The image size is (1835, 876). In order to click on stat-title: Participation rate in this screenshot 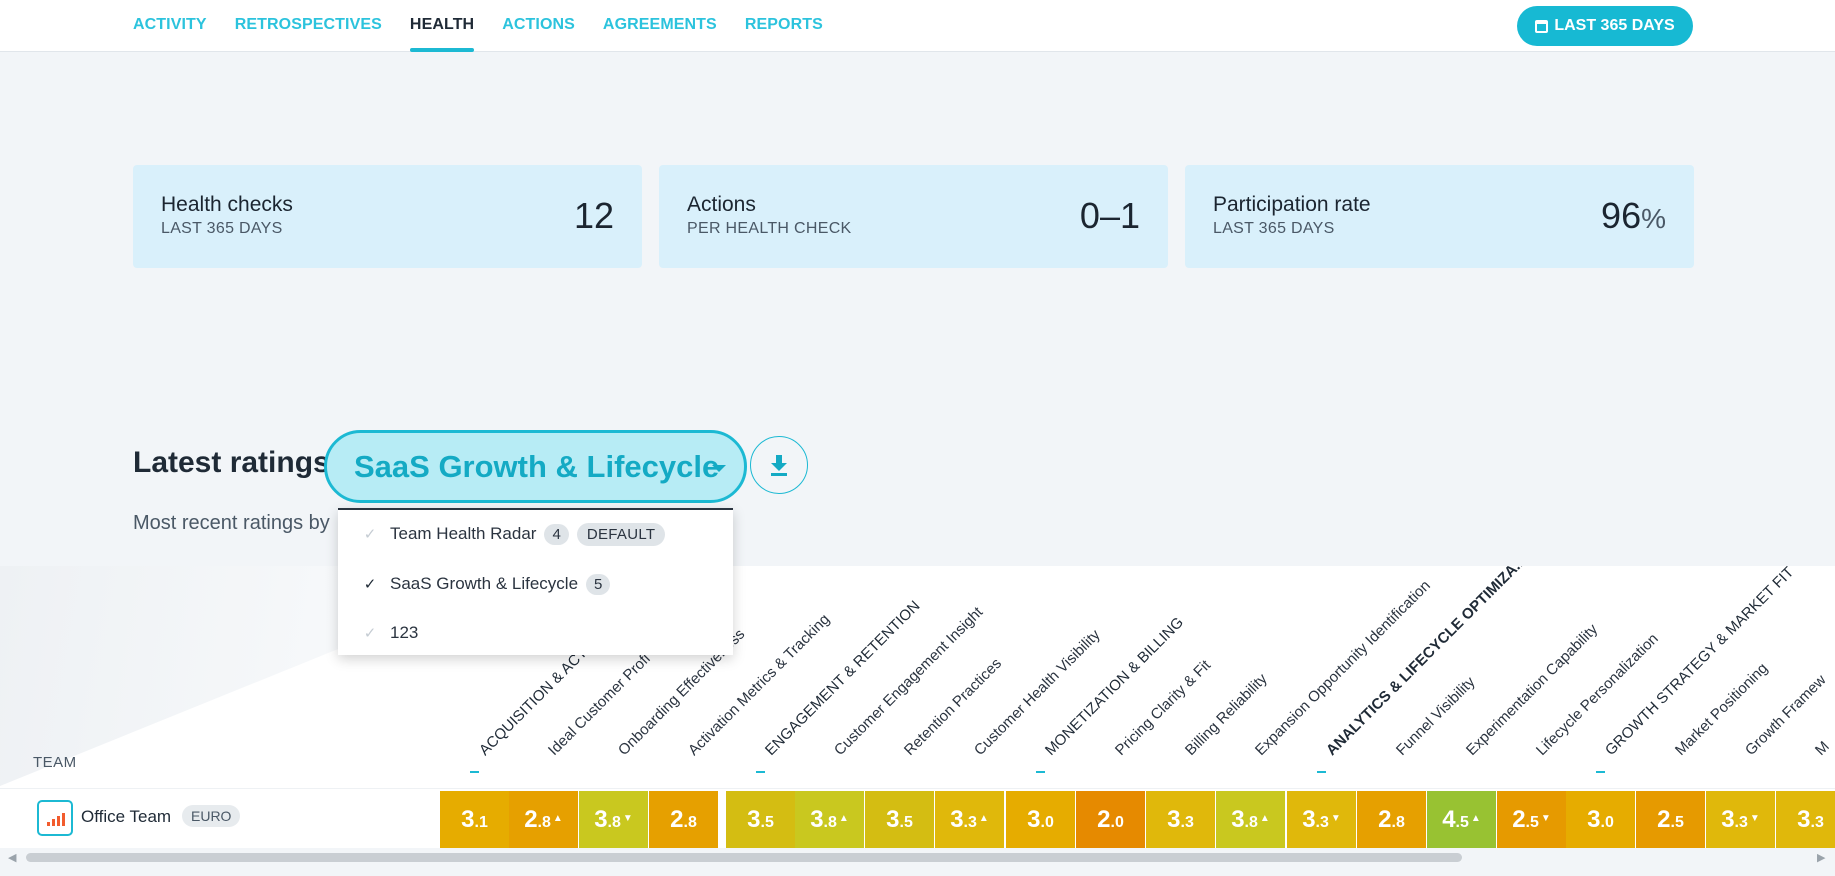, I will do `click(1292, 204)`.